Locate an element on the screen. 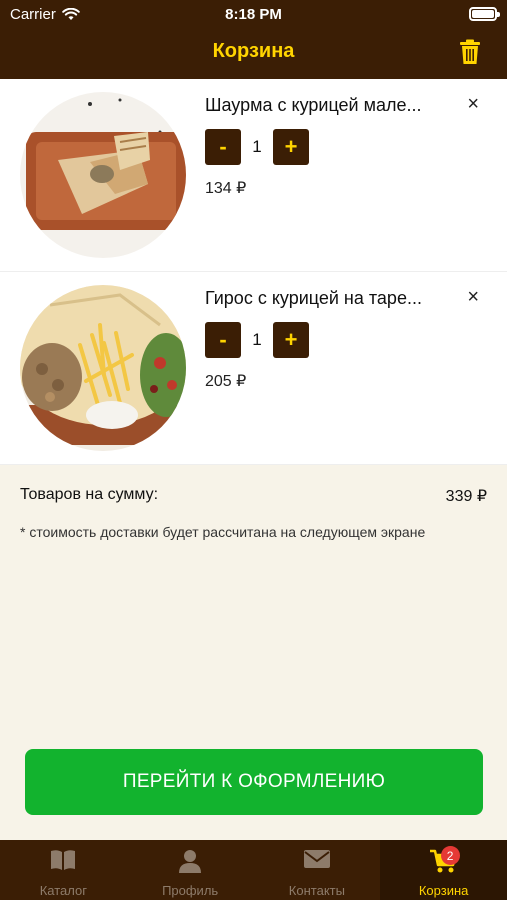 This screenshot has height=900, width=507. item-image-gyros is located at coordinates (103, 368).